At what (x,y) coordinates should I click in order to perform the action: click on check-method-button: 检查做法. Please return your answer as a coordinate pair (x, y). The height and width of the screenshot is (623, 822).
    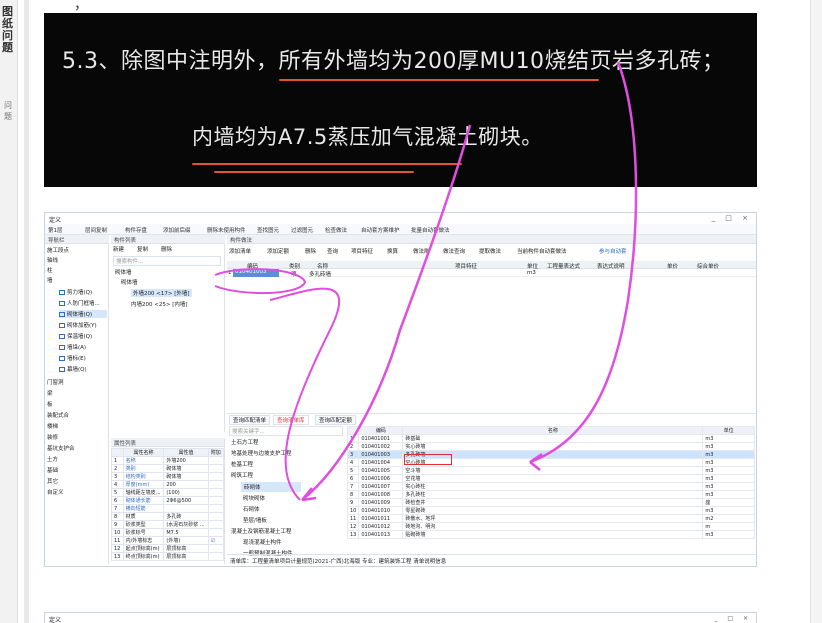
    Looking at the image, I should click on (336, 230).